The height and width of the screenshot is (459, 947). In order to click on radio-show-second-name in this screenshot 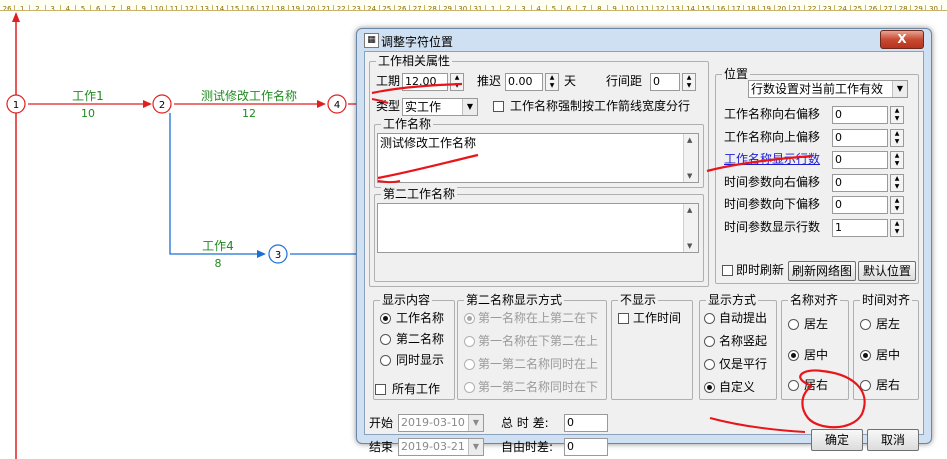, I will do `click(385, 339)`.